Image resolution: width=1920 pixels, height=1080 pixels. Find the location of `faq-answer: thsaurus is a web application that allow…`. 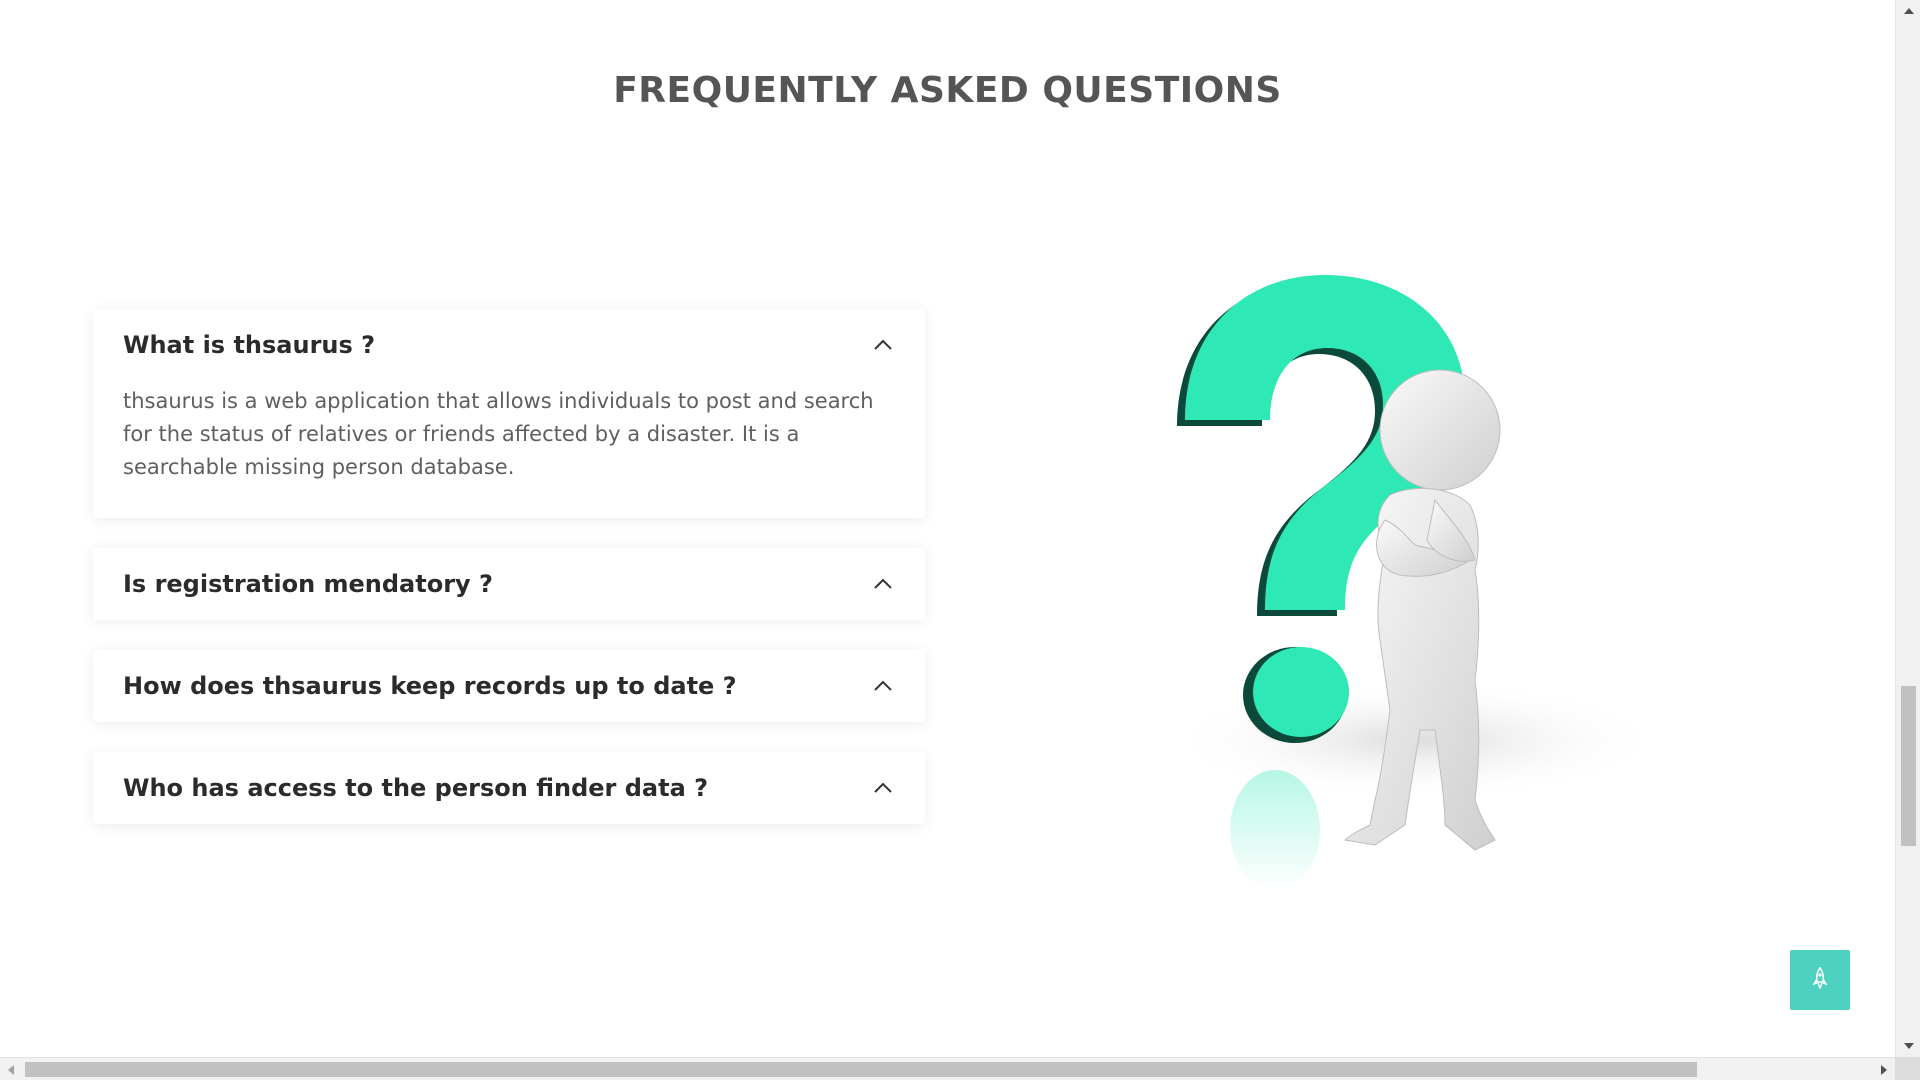

faq-answer: thsaurus is a web application that allow… is located at coordinates (498, 434).